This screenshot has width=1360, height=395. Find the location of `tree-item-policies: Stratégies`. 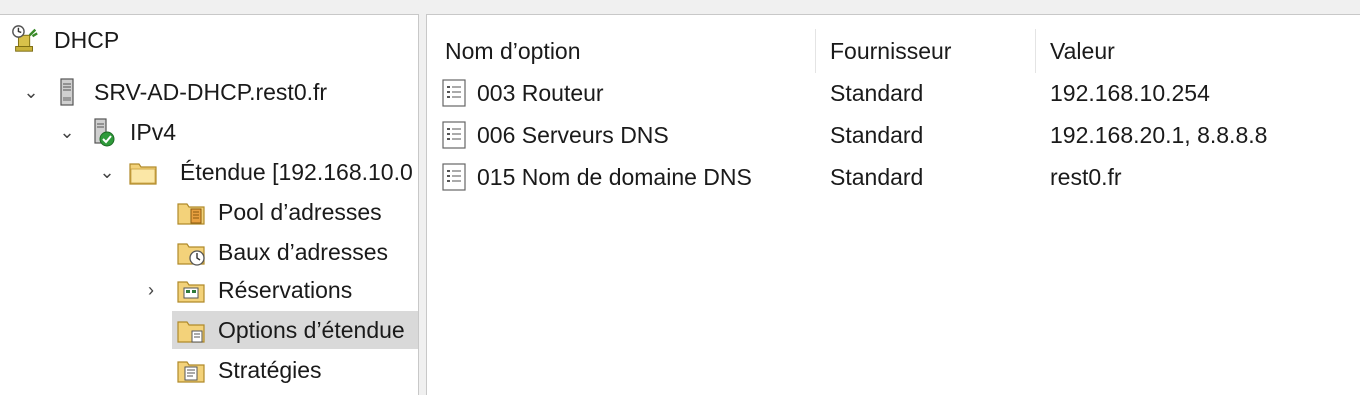

tree-item-policies: Stratégies is located at coordinates (249, 370).